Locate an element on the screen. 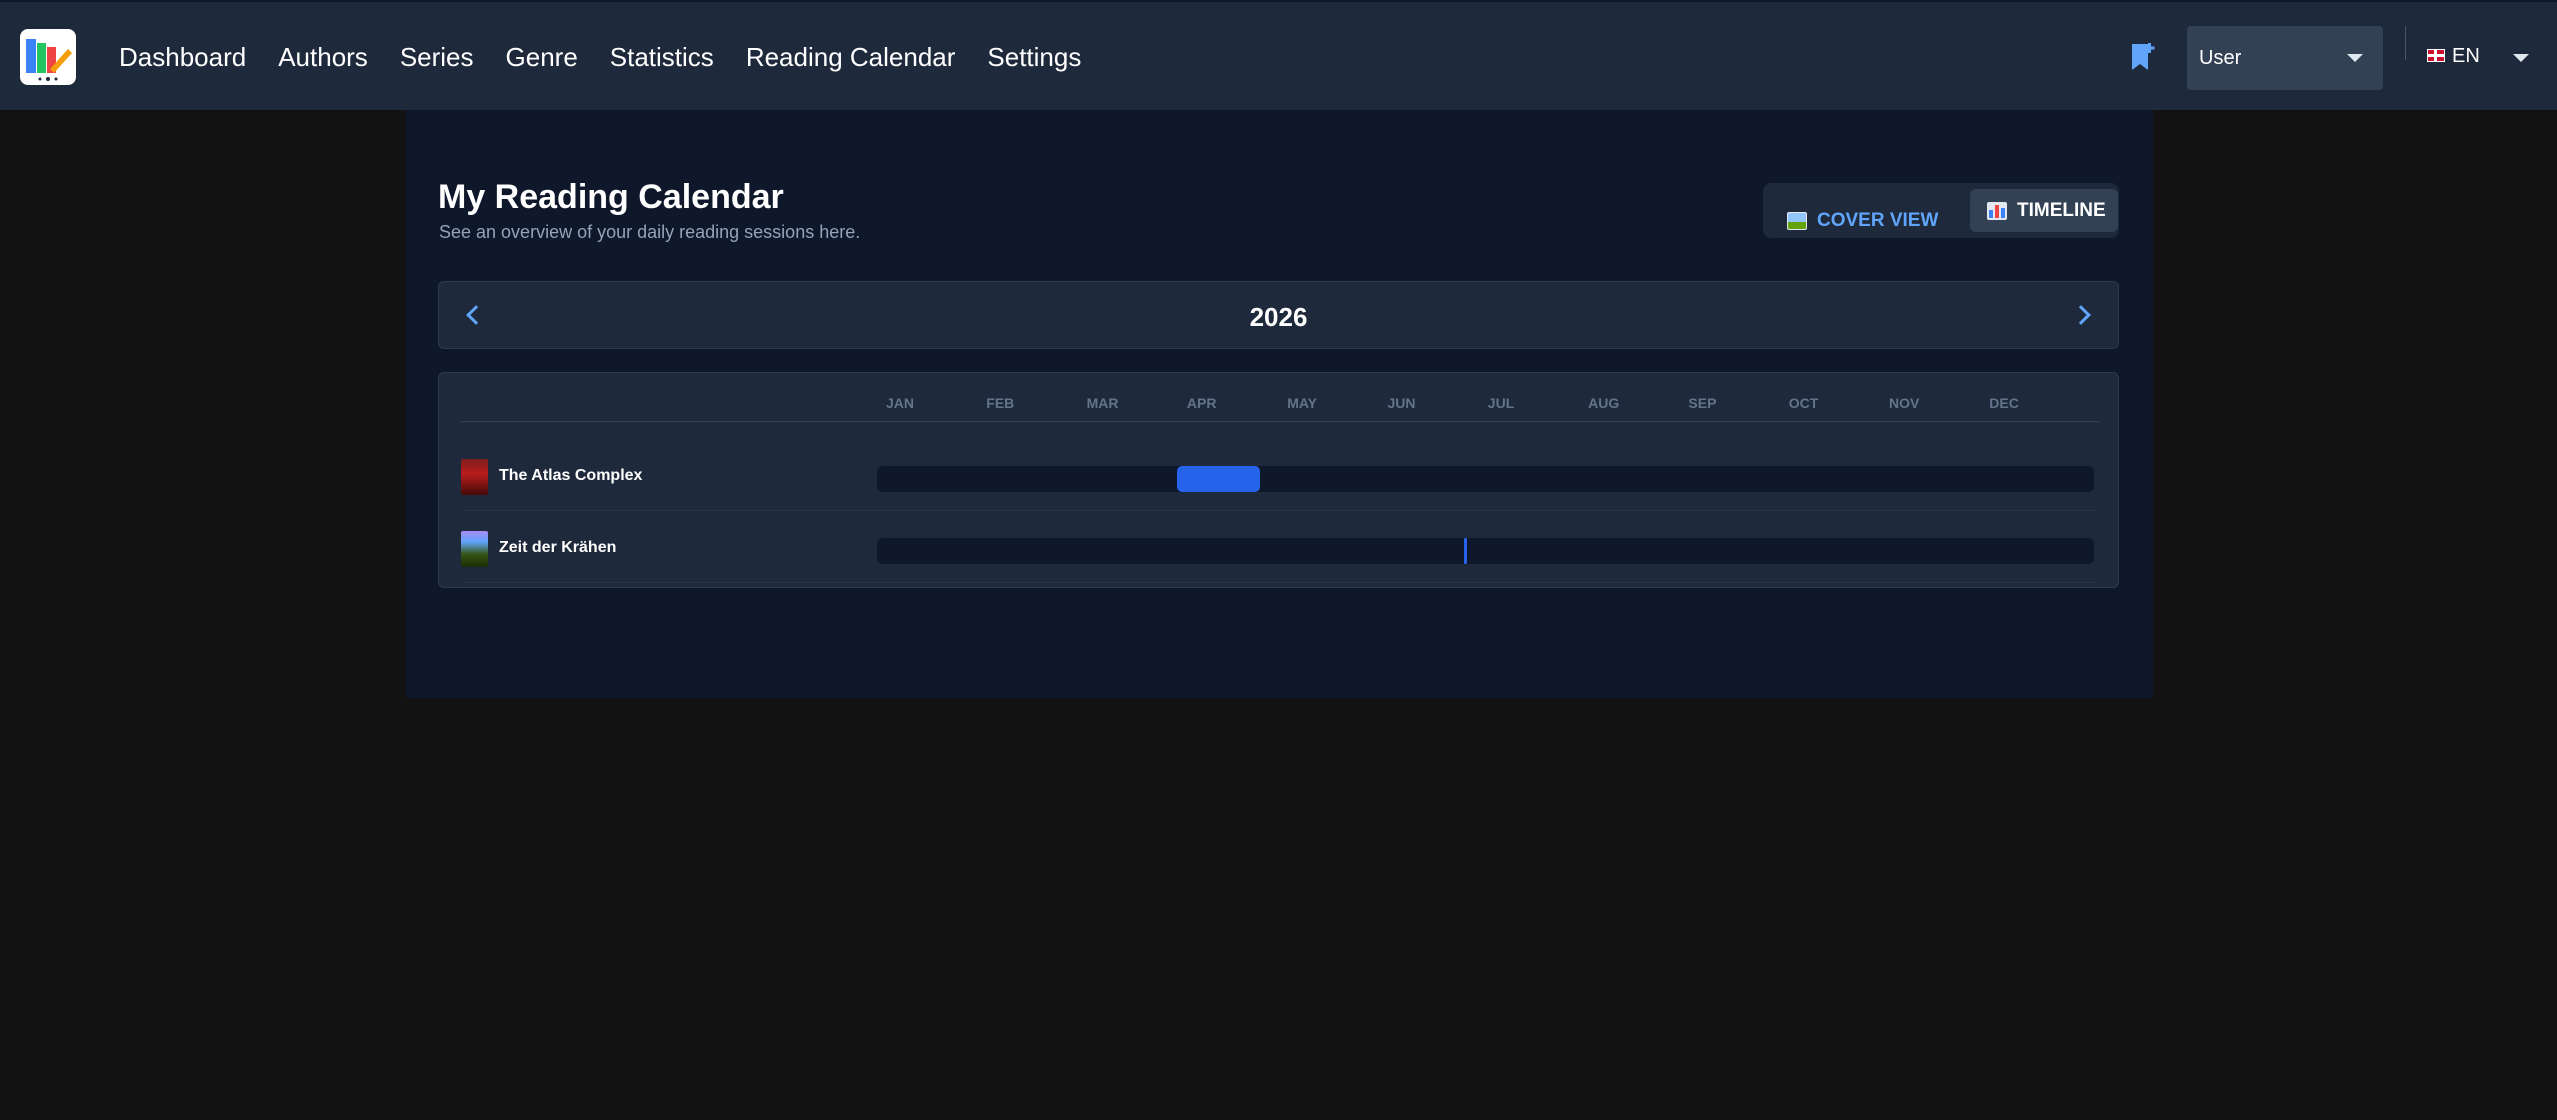  cover-view-button: COVER VIEW is located at coordinates (1861, 221).